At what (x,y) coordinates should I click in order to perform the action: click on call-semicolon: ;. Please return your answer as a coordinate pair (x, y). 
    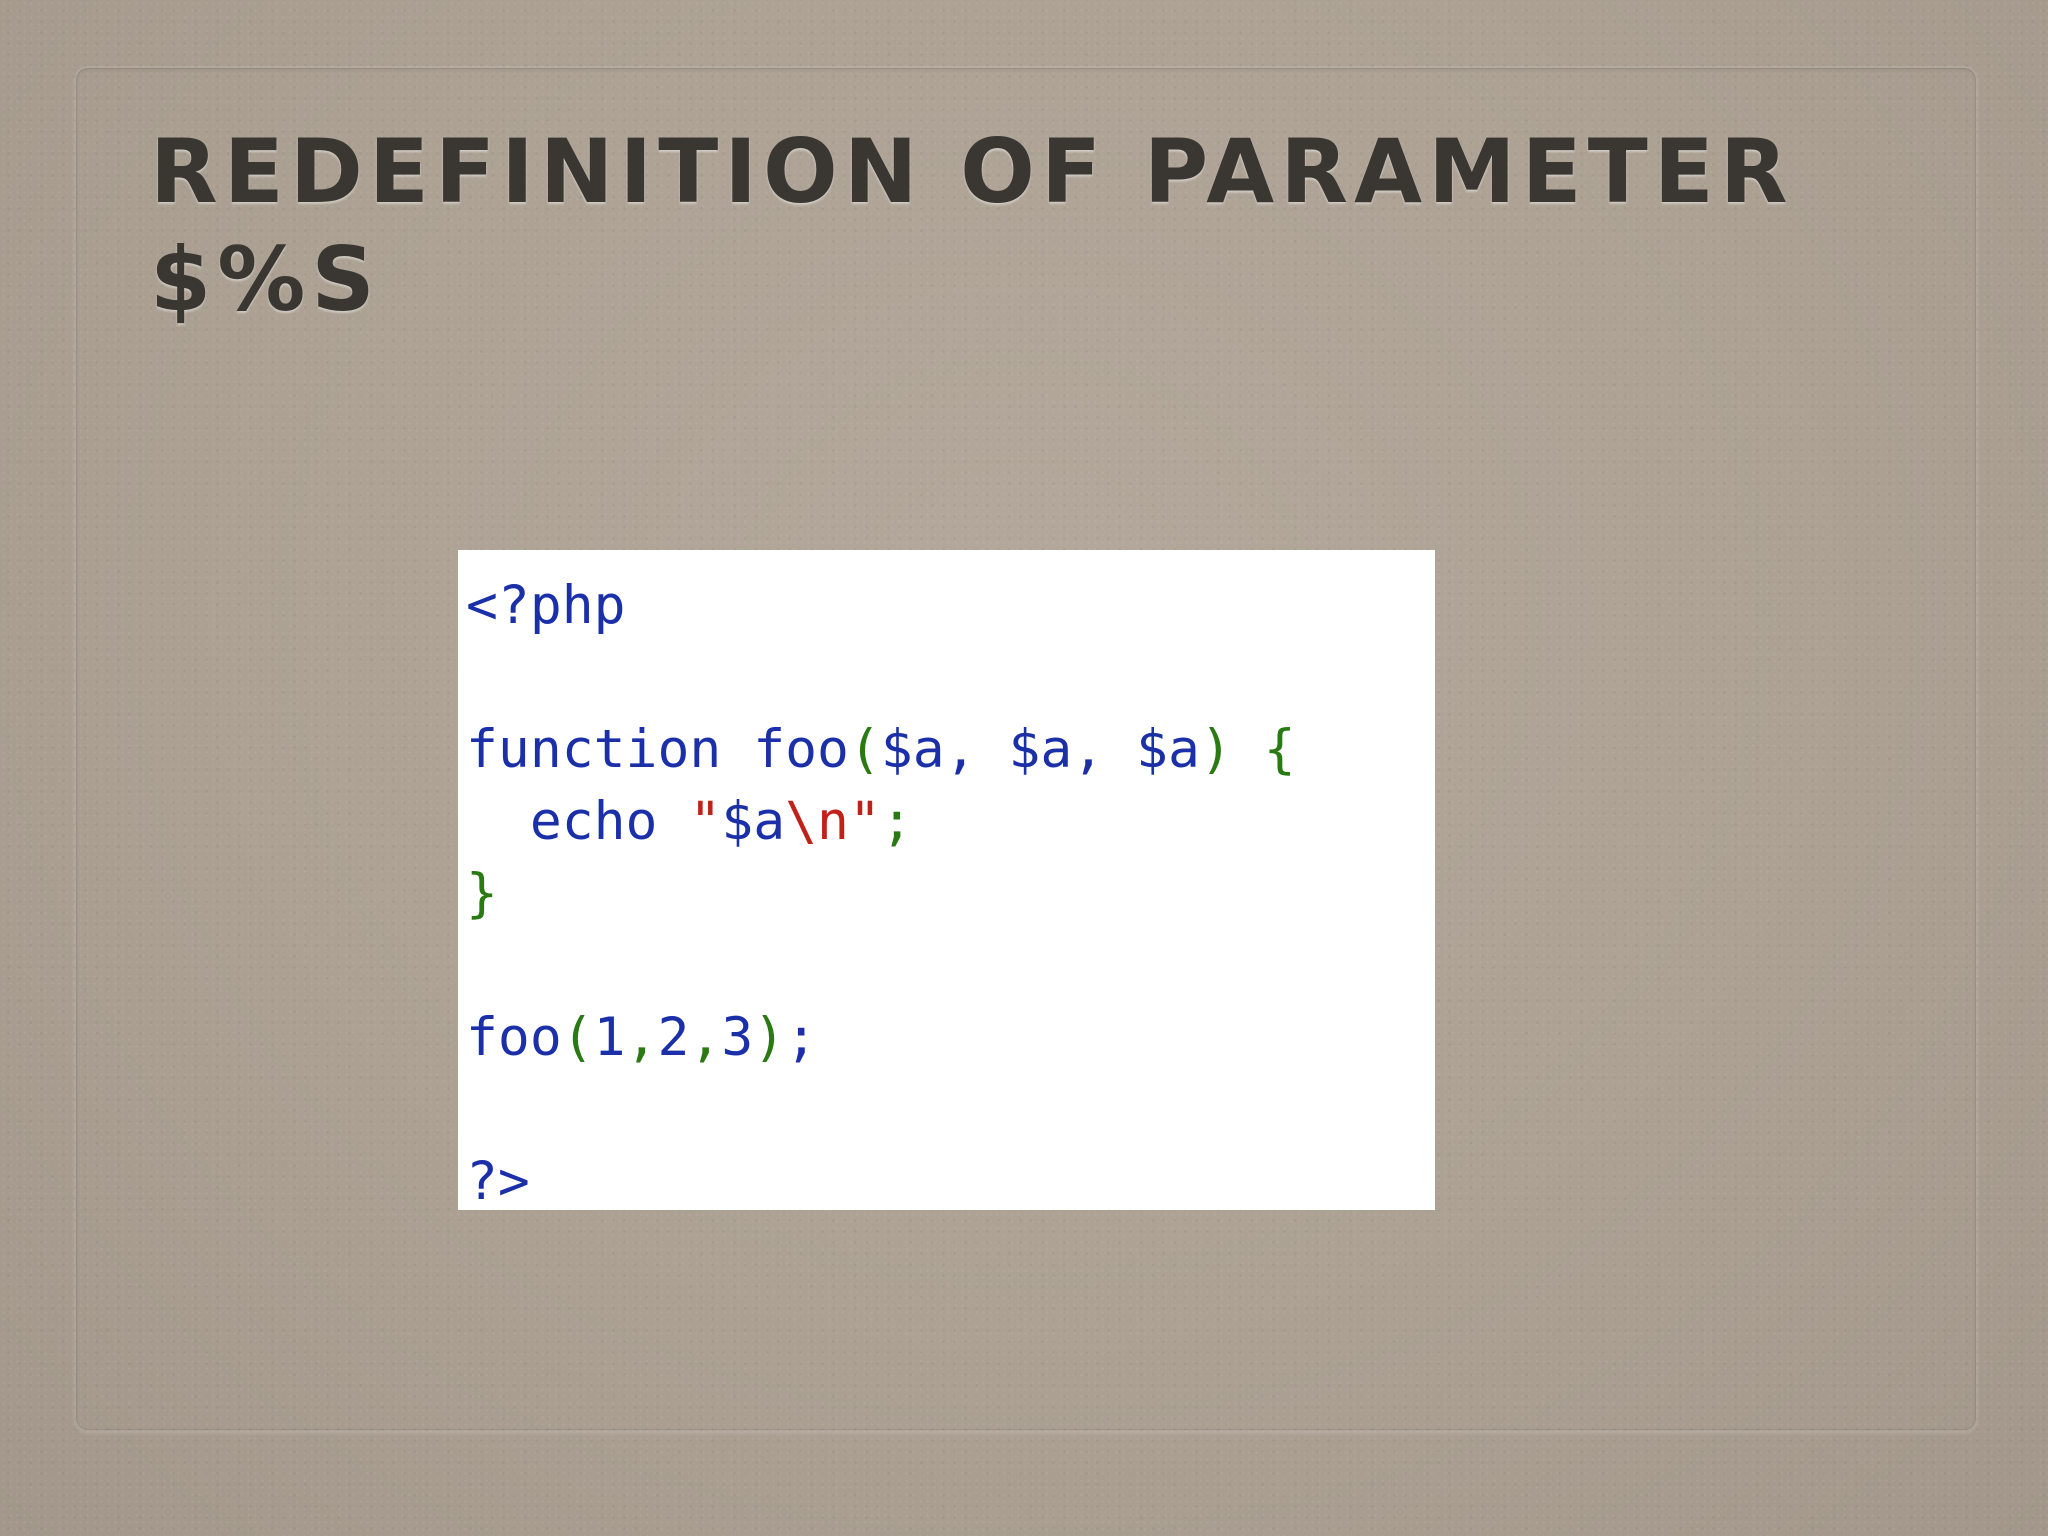
    Looking at the image, I should click on (801, 1037).